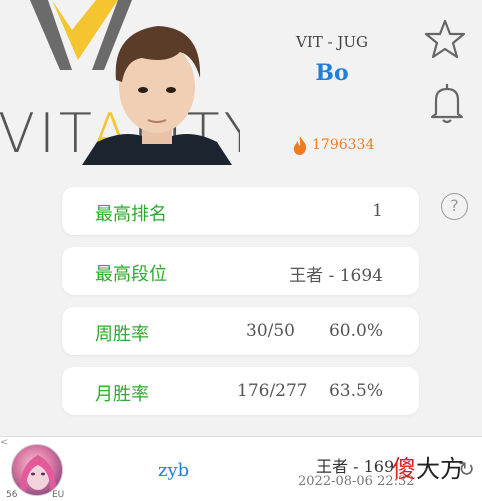 This screenshot has height=501, width=482. Describe the element at coordinates (12, 495) in the screenshot. I see `summoner-level: 56` at that location.